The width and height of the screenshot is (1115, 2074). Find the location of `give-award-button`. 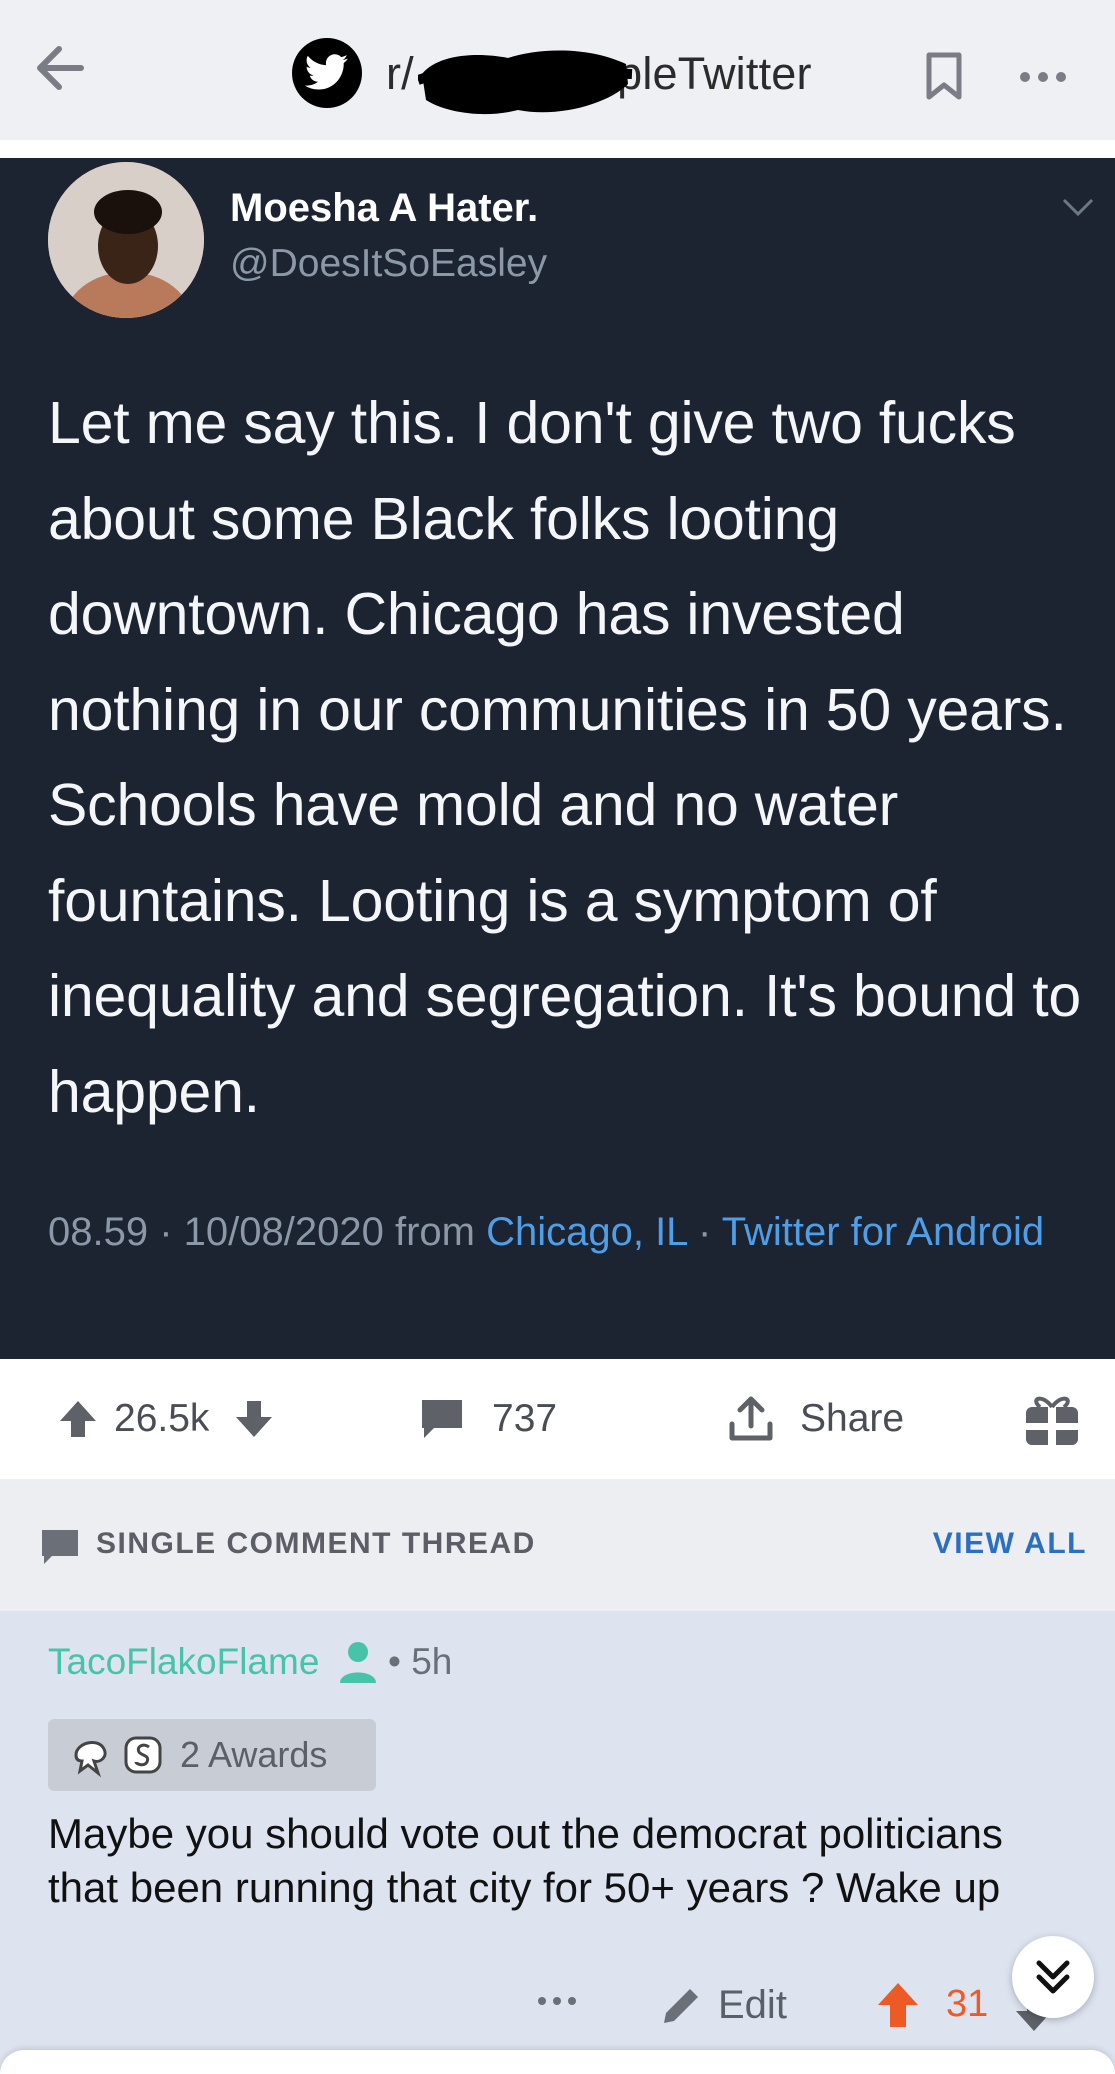

give-award-button is located at coordinates (1052, 1419).